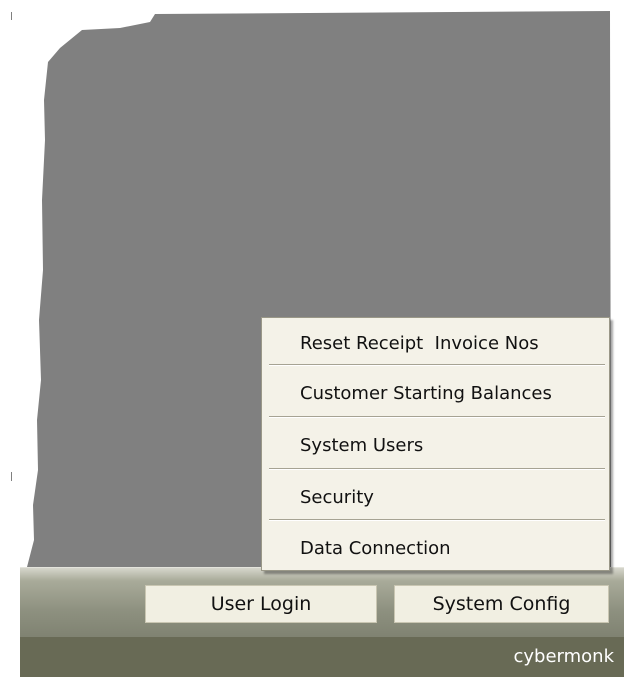 This screenshot has height=677, width=624. I want to click on system-config-button: System Config, so click(501, 604).